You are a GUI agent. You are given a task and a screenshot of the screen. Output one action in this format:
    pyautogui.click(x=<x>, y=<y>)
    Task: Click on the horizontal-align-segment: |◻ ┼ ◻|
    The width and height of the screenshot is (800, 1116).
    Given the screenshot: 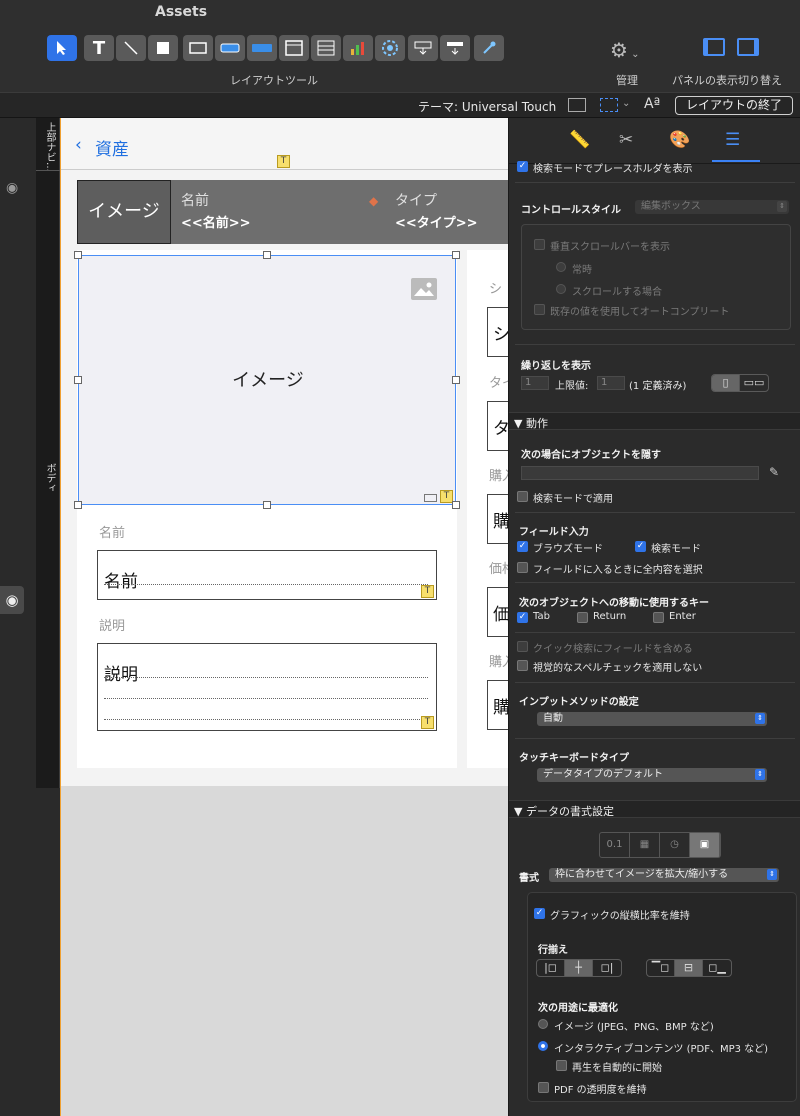 What is the action you would take?
    pyautogui.click(x=579, y=968)
    